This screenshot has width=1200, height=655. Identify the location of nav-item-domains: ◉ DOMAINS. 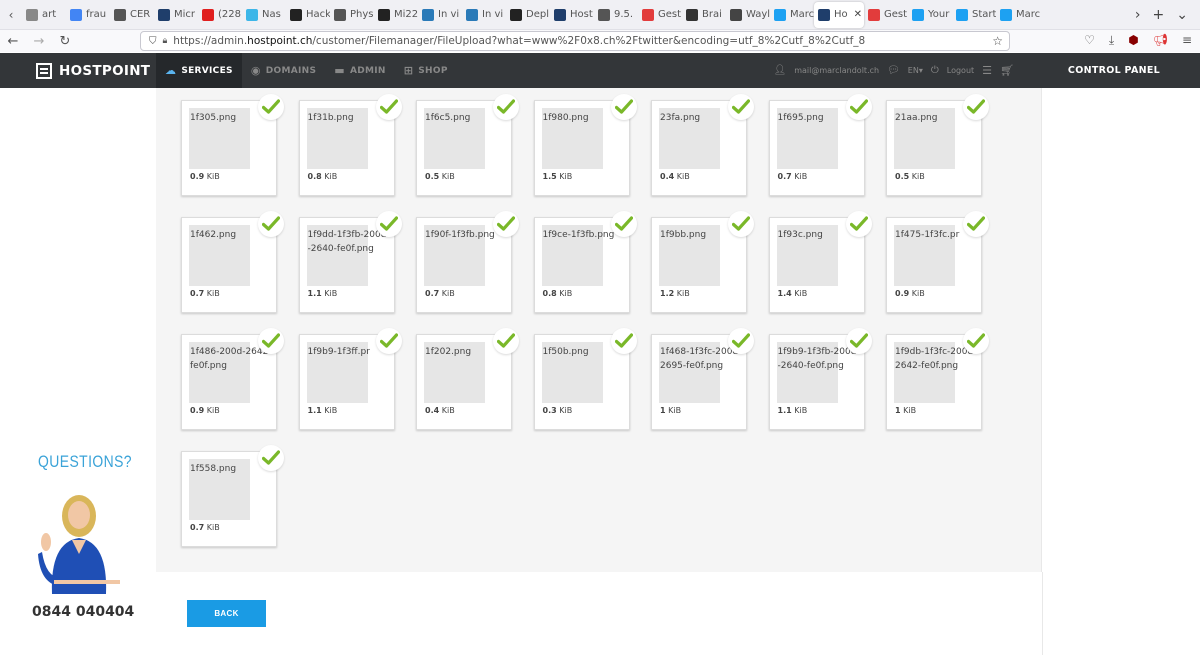
(283, 70).